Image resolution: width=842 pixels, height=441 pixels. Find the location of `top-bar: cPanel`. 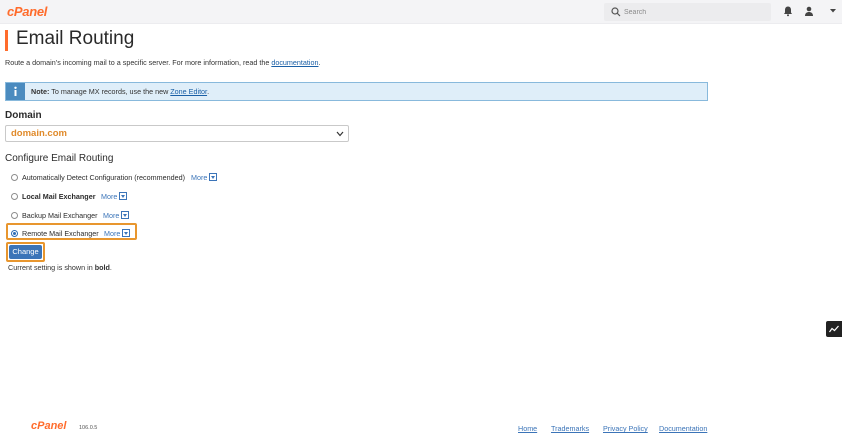

top-bar: cPanel is located at coordinates (421, 12).